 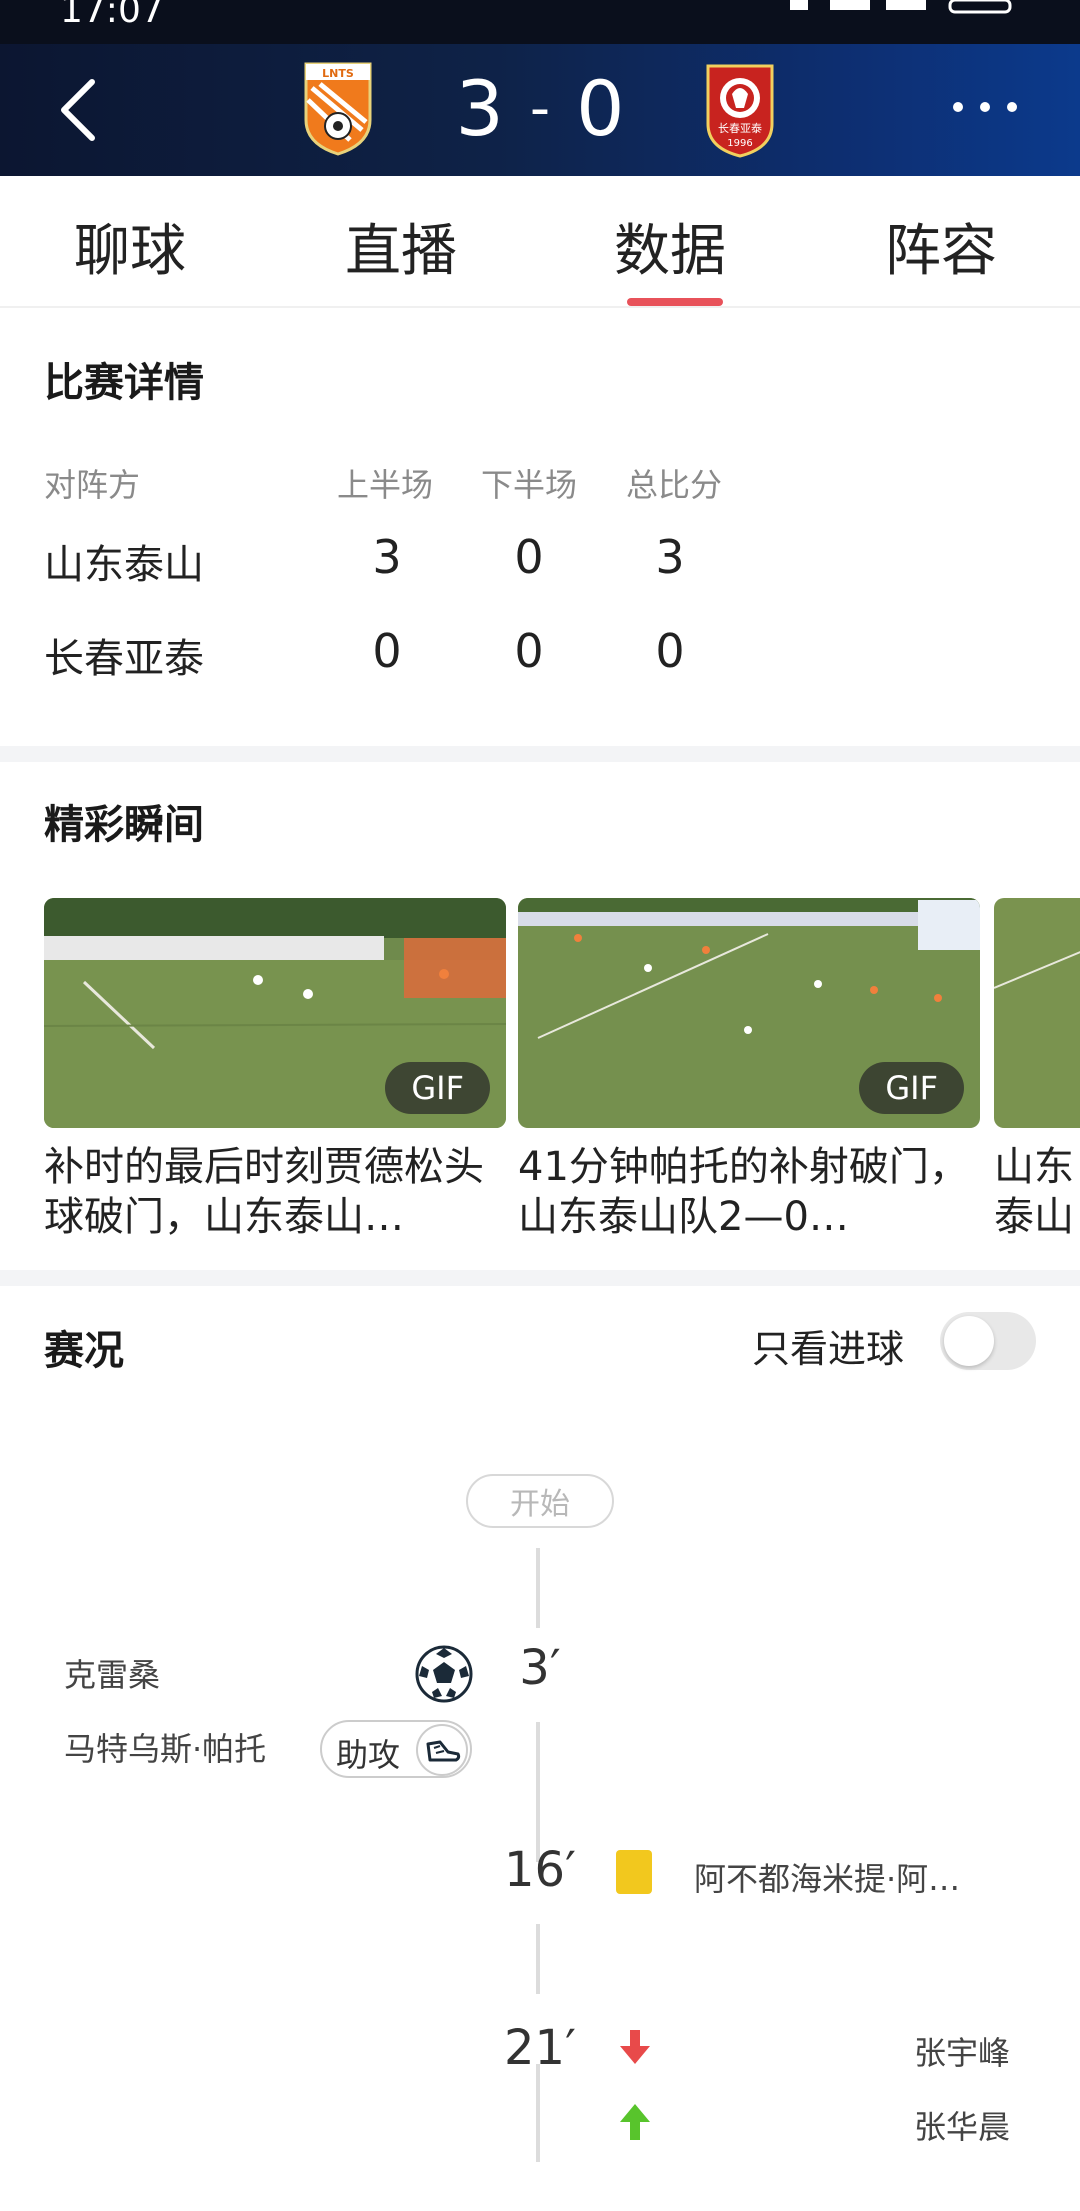 What do you see at coordinates (84, 1351) in the screenshot?
I see `live-events-title: 赛况` at bounding box center [84, 1351].